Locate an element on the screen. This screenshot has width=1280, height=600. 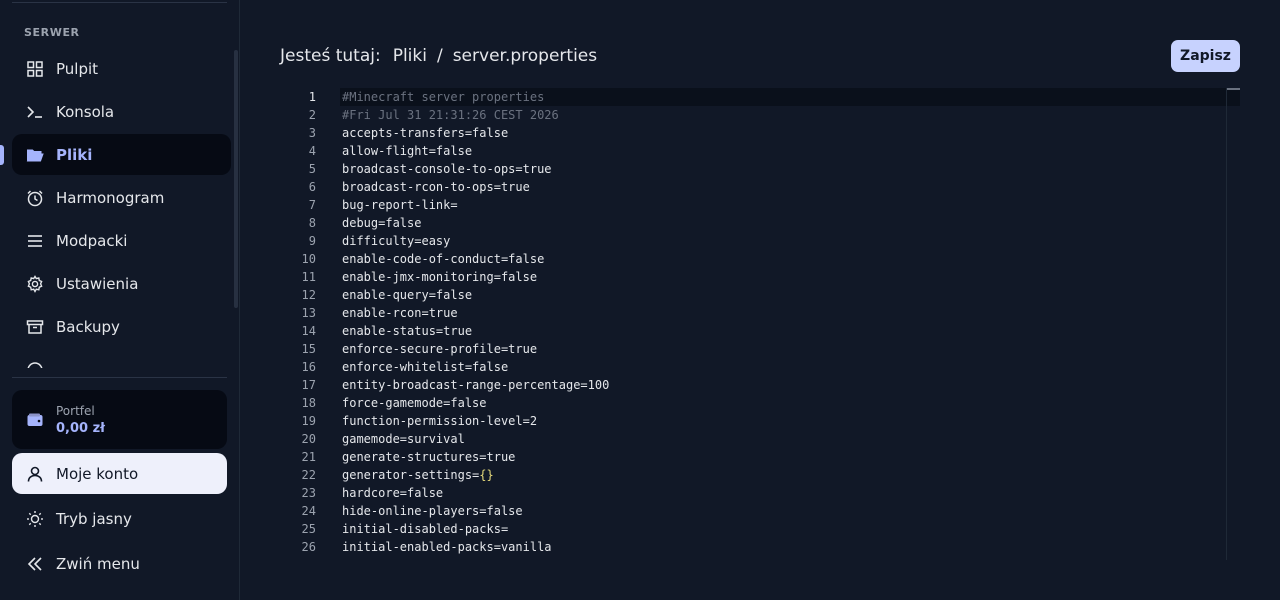
line-number: 13 is located at coordinates (308, 313).